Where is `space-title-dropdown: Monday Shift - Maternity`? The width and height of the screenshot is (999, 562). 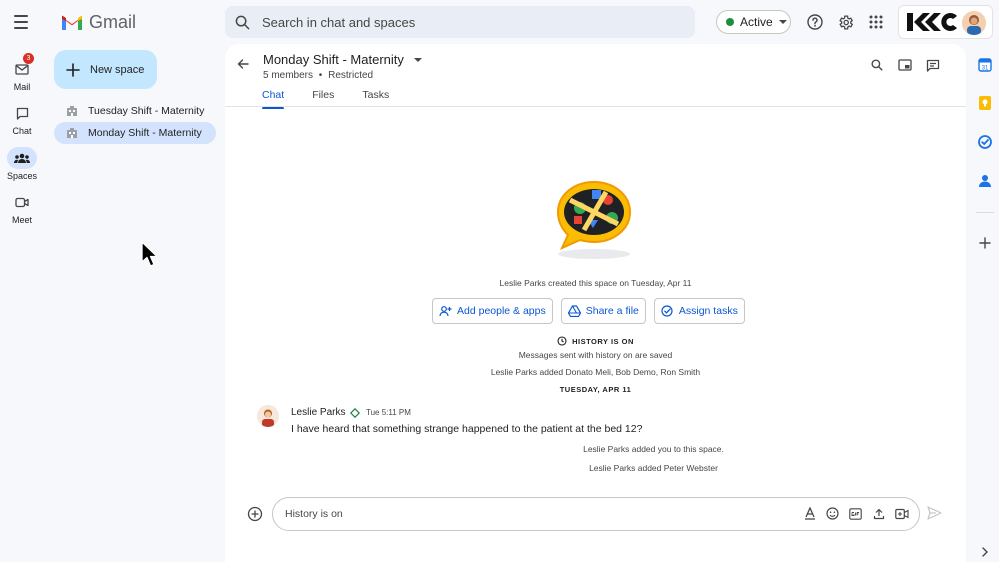
space-title-dropdown: Monday Shift - Maternity is located at coordinates (342, 59).